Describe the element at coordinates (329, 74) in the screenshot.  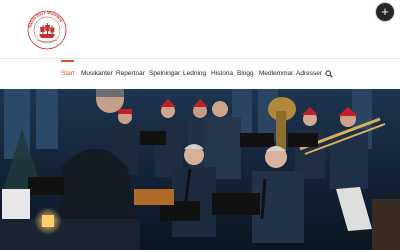
I see `search-icon` at that location.